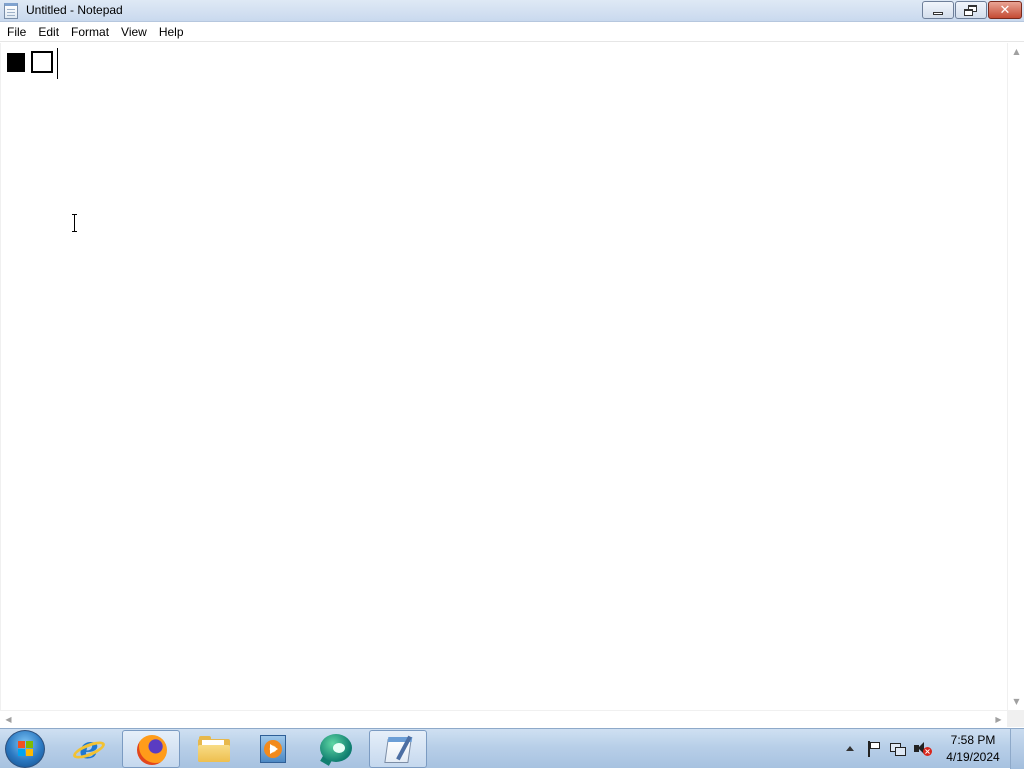 The width and height of the screenshot is (1024, 769). I want to click on taskbar-chat-app, so click(335, 749).